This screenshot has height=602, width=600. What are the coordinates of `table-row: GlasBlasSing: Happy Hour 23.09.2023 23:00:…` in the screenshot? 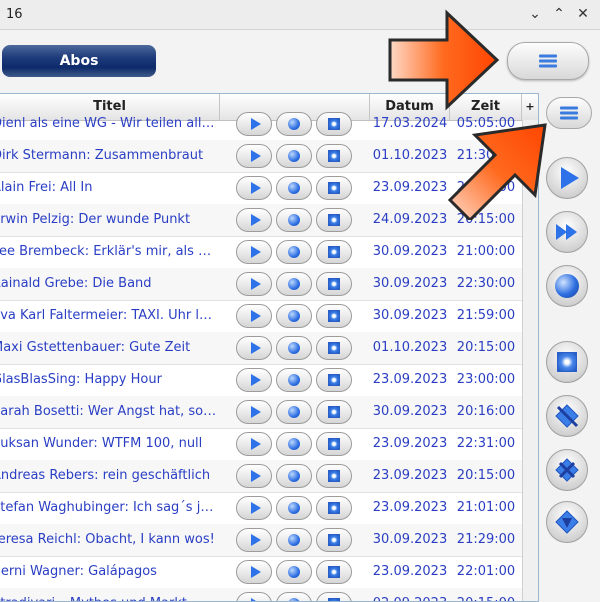 It's located at (261, 380).